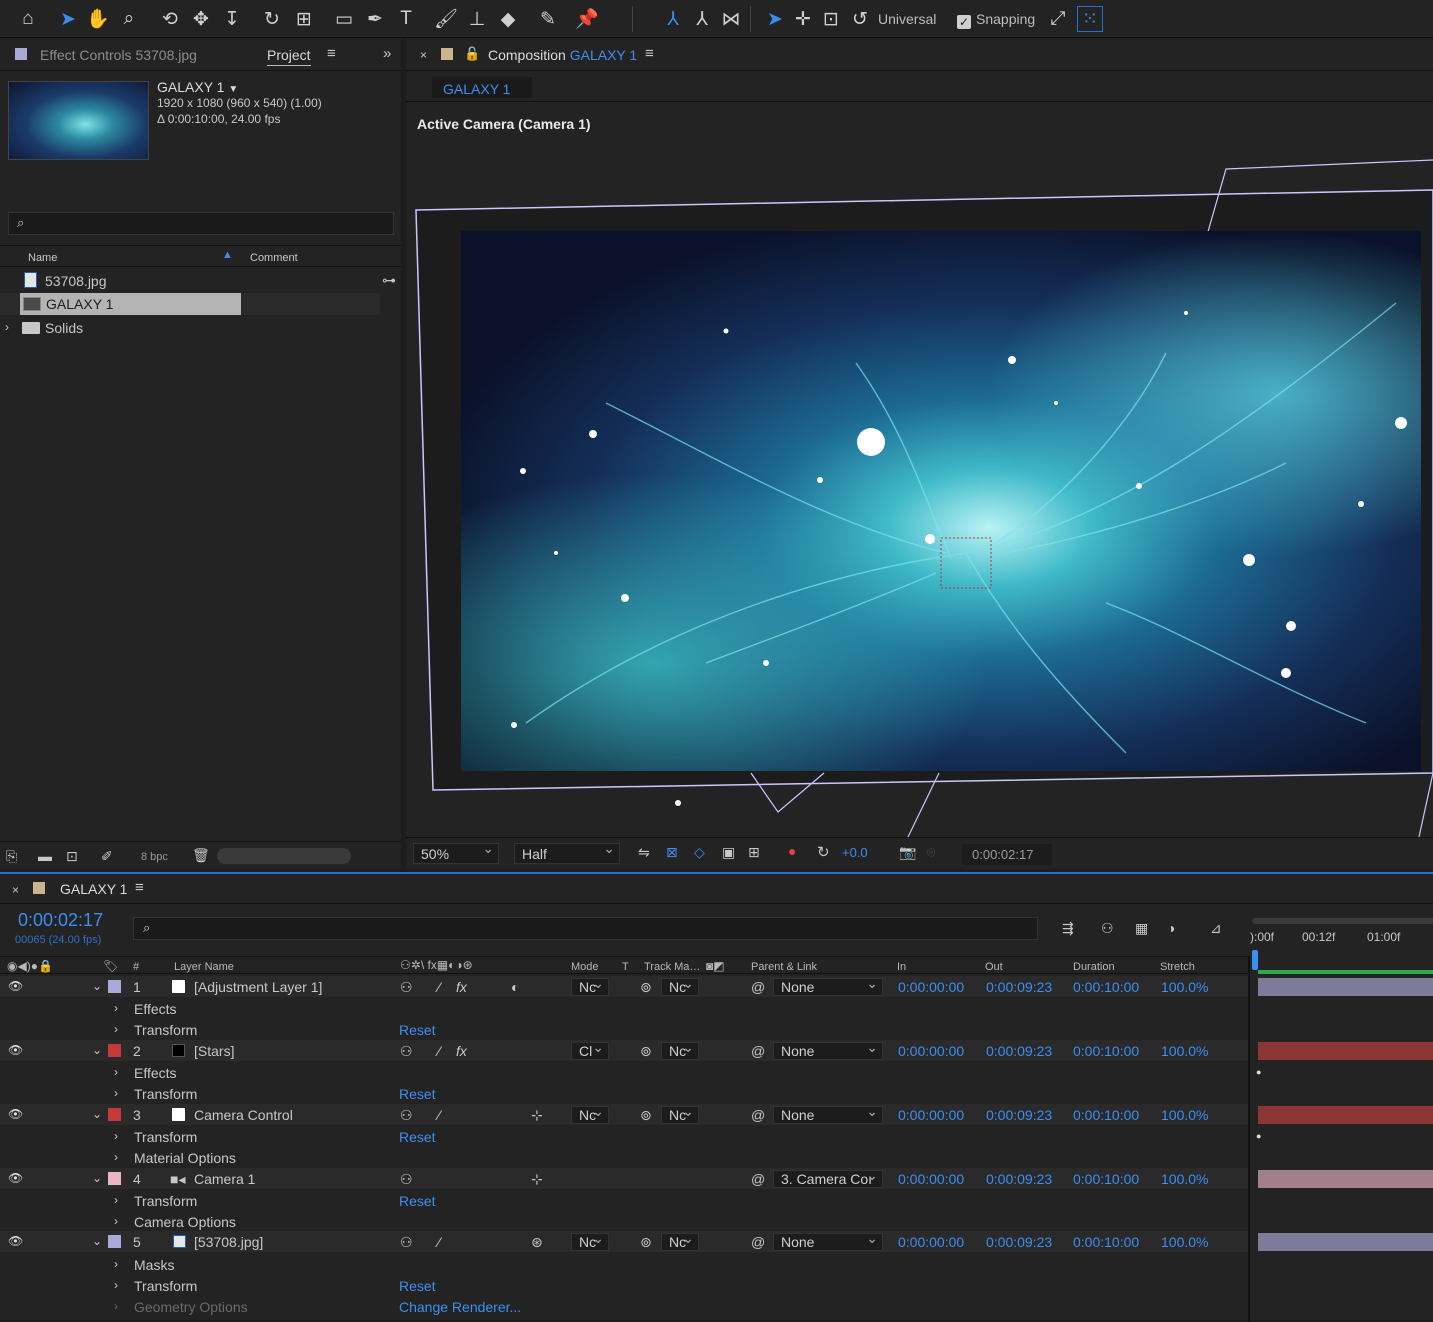  What do you see at coordinates (1090, 19) in the screenshot?
I see `snap-grid-icon: ⁙` at bounding box center [1090, 19].